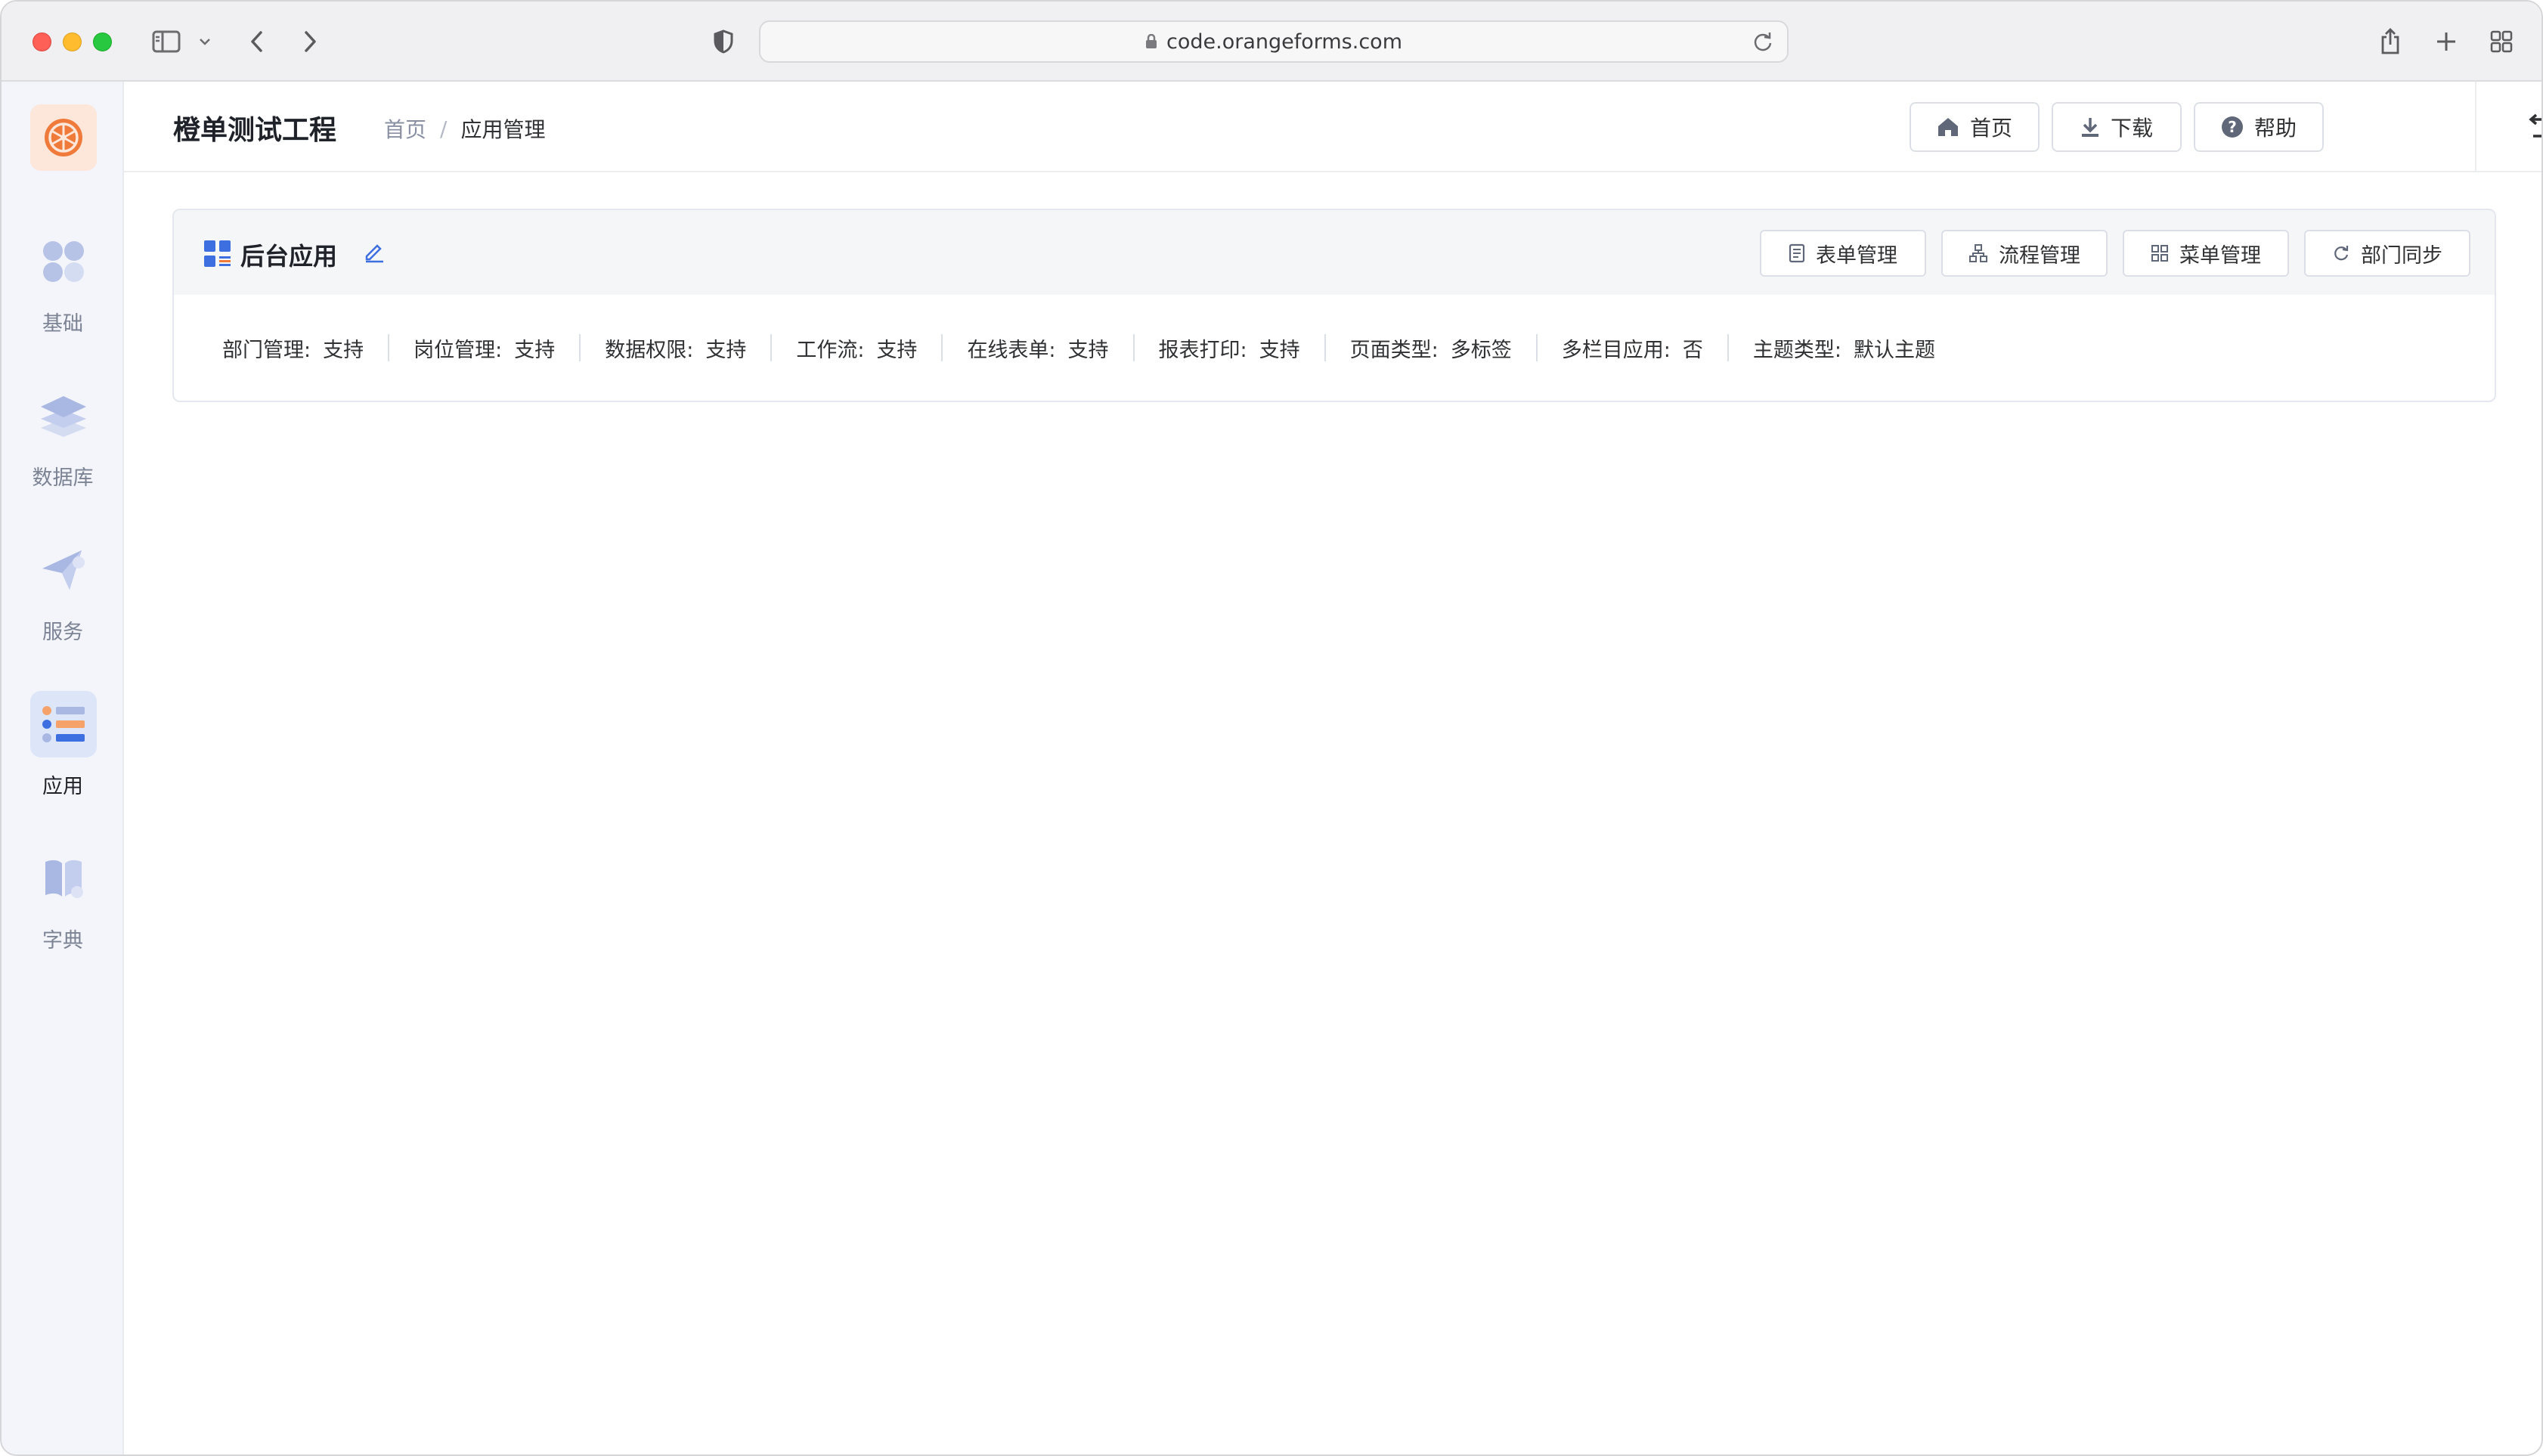 Image resolution: width=2543 pixels, height=1456 pixels. I want to click on dept-sync-button-label: 部门同步, so click(2401, 255).